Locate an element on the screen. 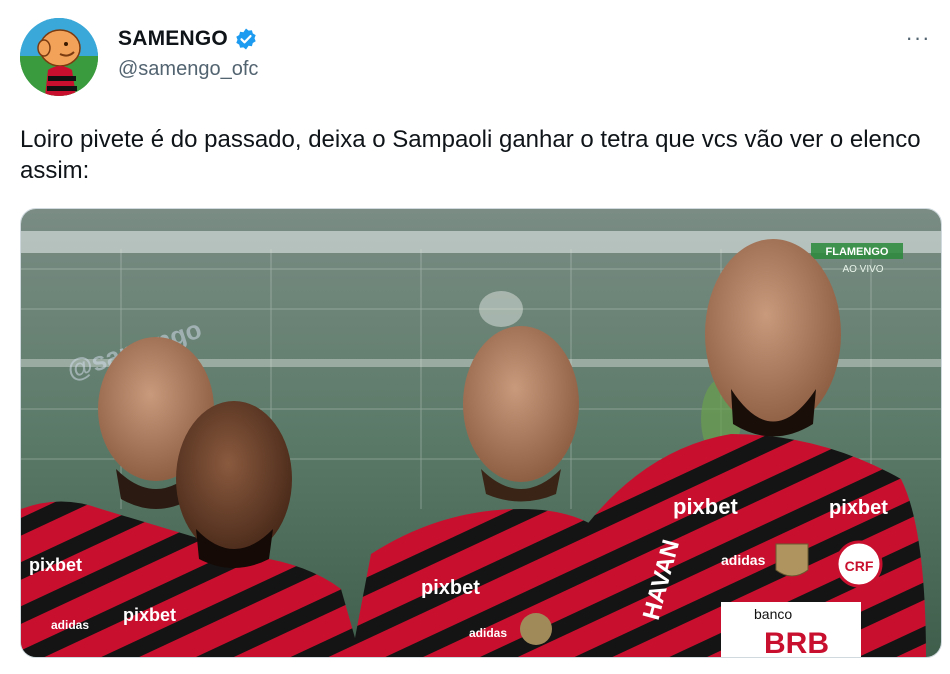 The image size is (950, 674). author-avatar is located at coordinates (59, 57).